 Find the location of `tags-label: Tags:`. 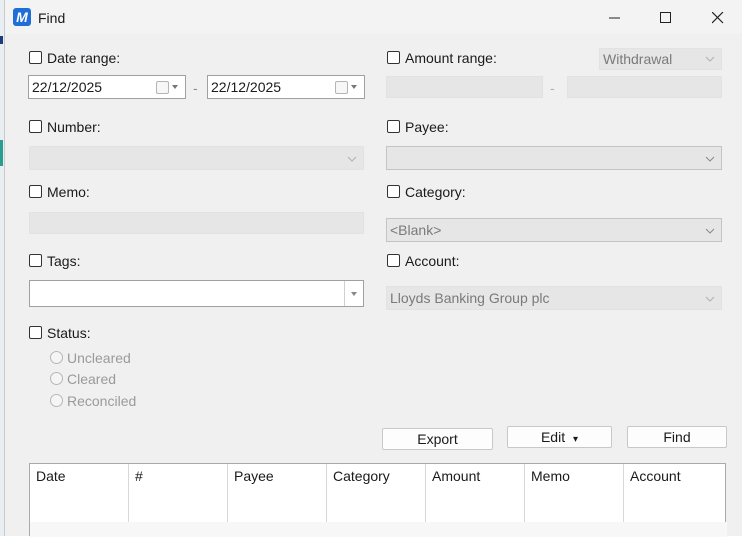

tags-label: Tags: is located at coordinates (64, 261).